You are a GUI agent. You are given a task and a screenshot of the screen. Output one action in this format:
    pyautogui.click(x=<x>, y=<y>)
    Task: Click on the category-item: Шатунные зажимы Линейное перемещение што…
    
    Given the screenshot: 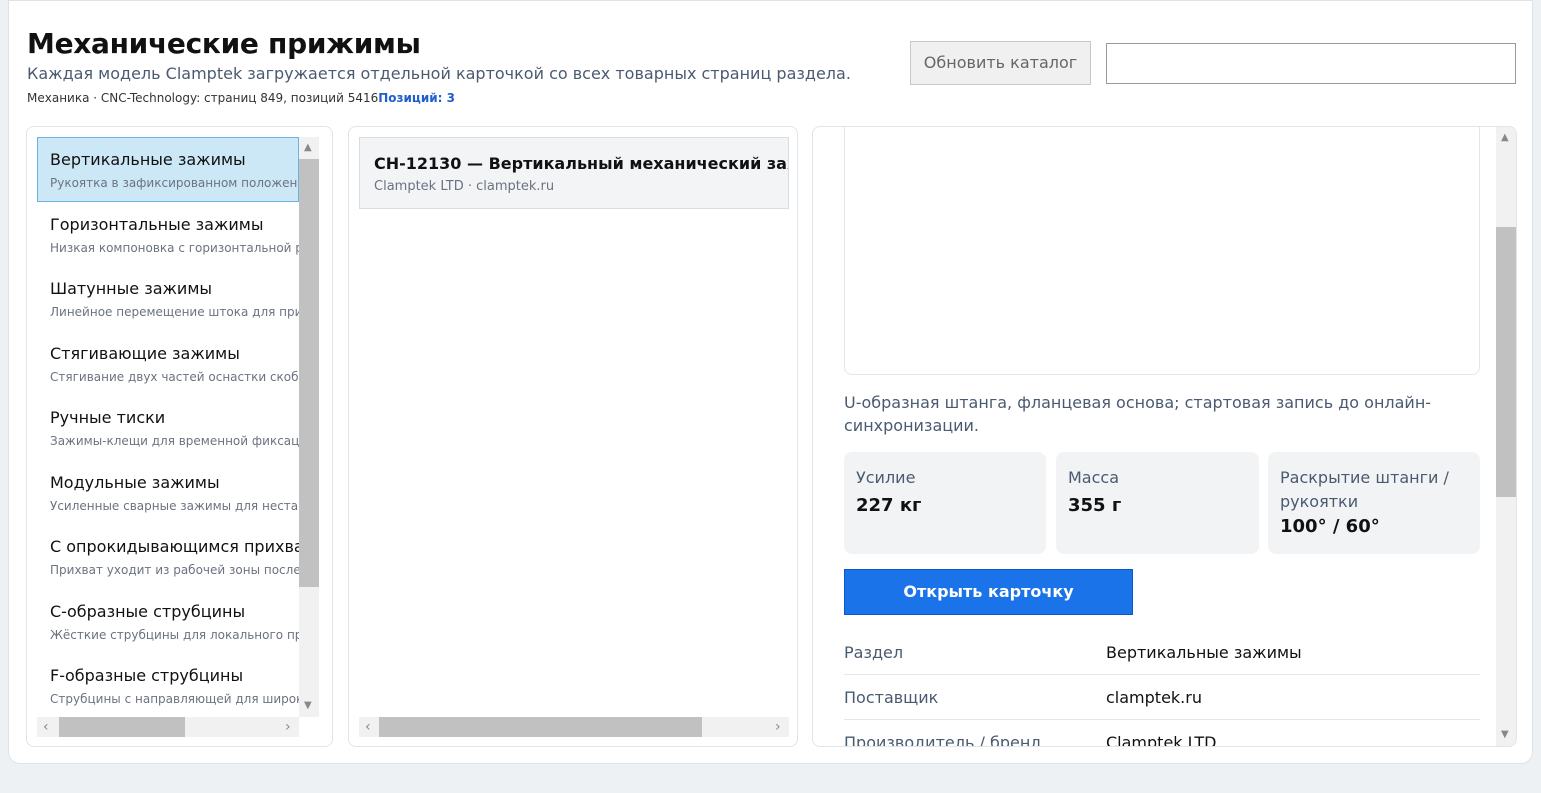 What is the action you would take?
    pyautogui.click(x=168, y=298)
    